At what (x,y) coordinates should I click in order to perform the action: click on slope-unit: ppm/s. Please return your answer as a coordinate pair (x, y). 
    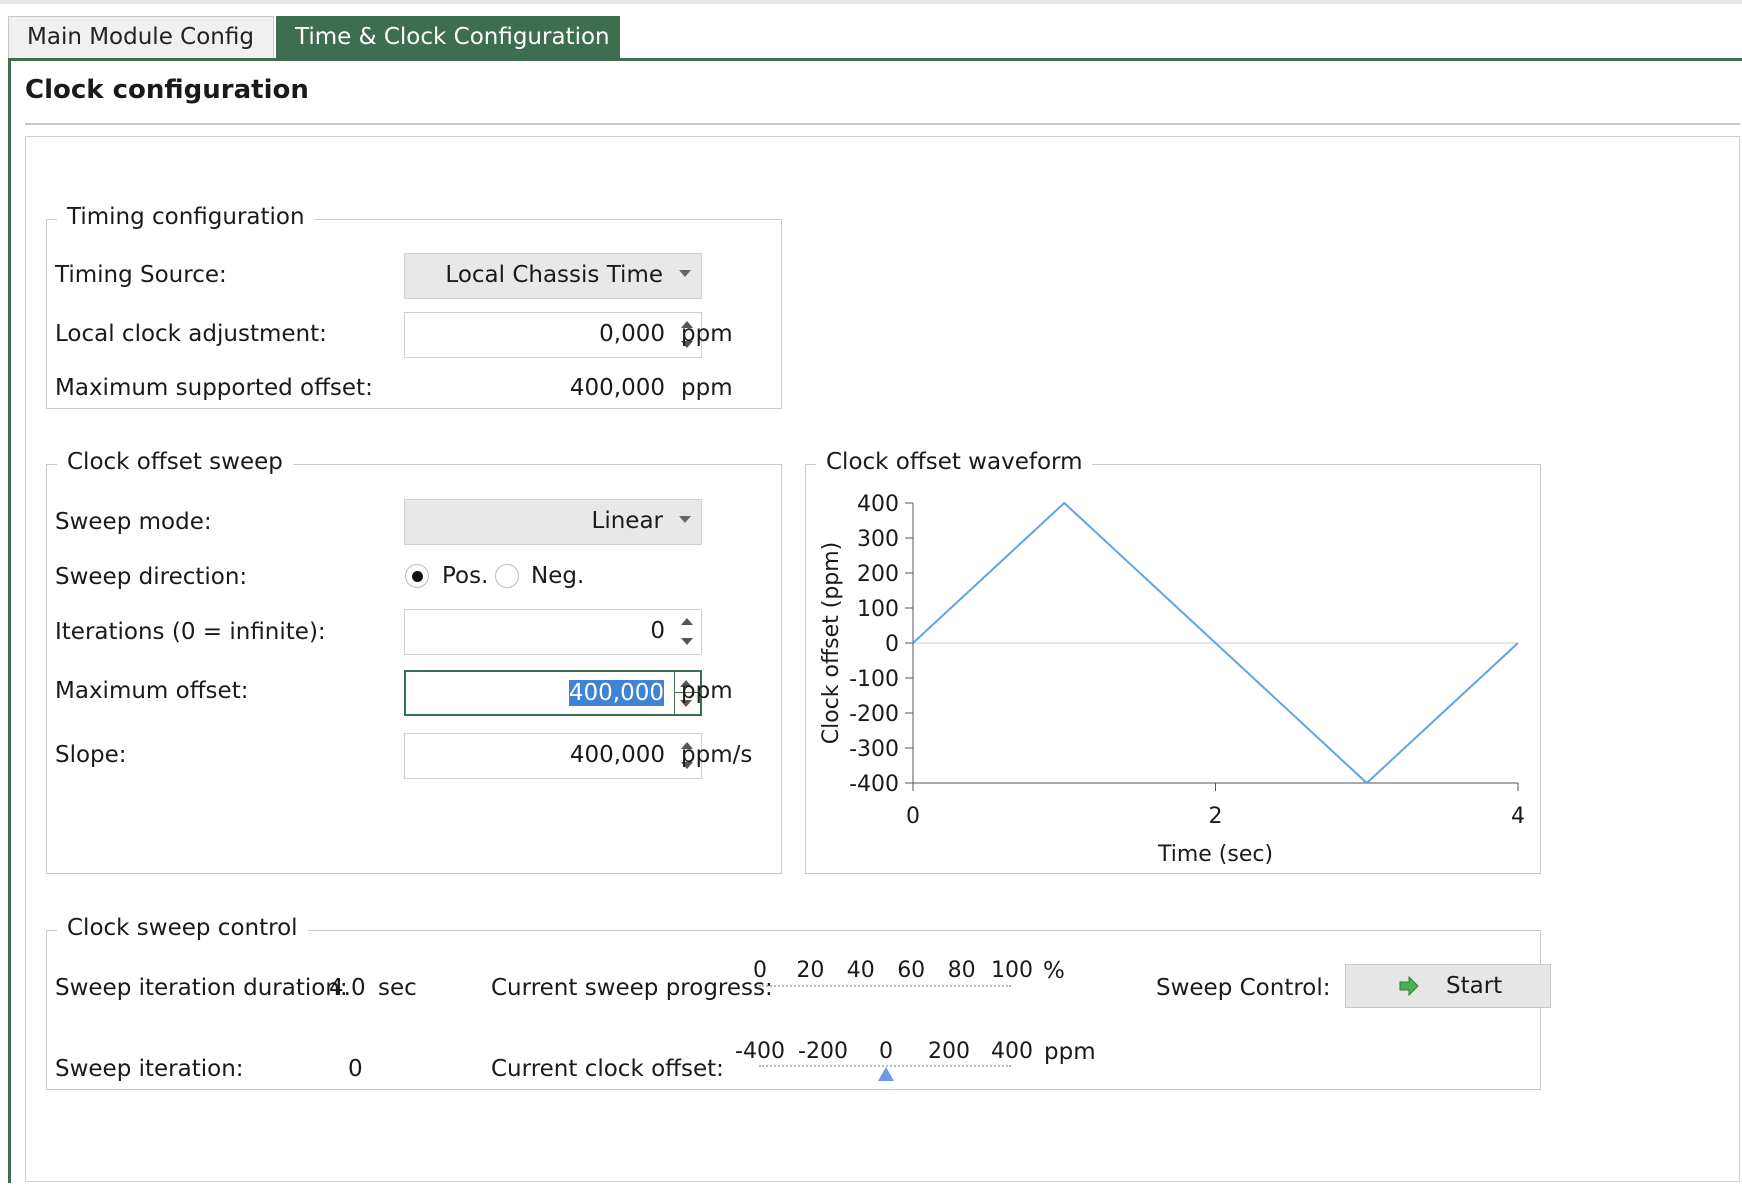
    Looking at the image, I should click on (717, 755).